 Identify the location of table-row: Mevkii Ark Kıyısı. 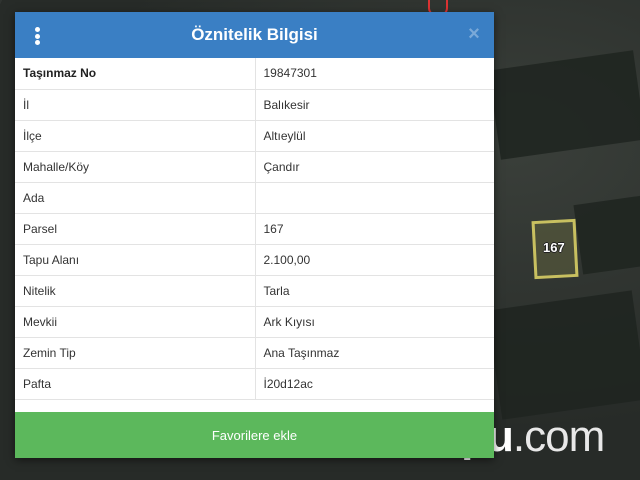
(254, 322).